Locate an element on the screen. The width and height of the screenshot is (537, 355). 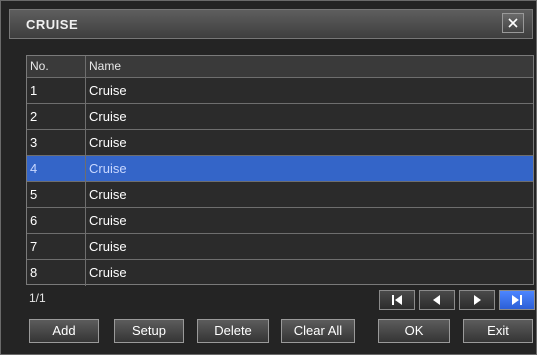
previous-page-icon is located at coordinates (436, 300).